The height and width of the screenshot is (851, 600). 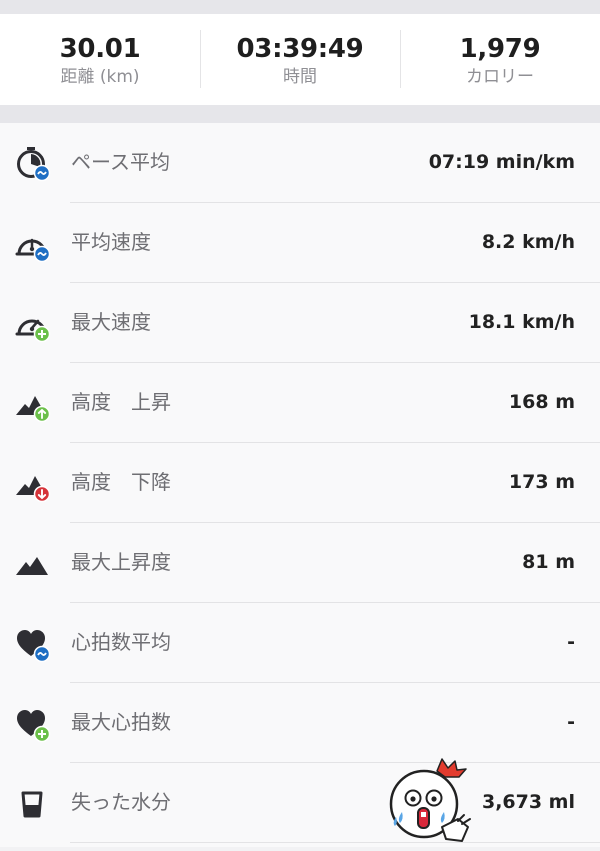 I want to click on max-heart-rate-label: 最大心拍数, so click(x=121, y=722).